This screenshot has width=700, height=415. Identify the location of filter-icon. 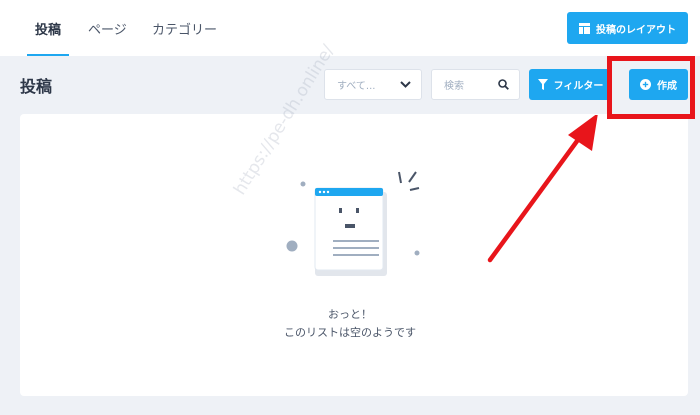
(542, 84).